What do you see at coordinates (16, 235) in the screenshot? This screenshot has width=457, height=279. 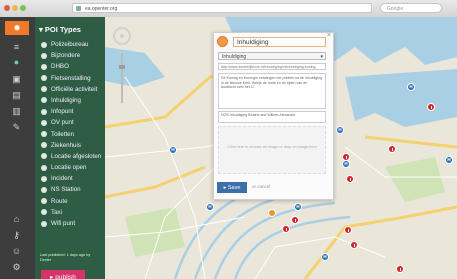 I see `key-icon: ⚷` at bounding box center [16, 235].